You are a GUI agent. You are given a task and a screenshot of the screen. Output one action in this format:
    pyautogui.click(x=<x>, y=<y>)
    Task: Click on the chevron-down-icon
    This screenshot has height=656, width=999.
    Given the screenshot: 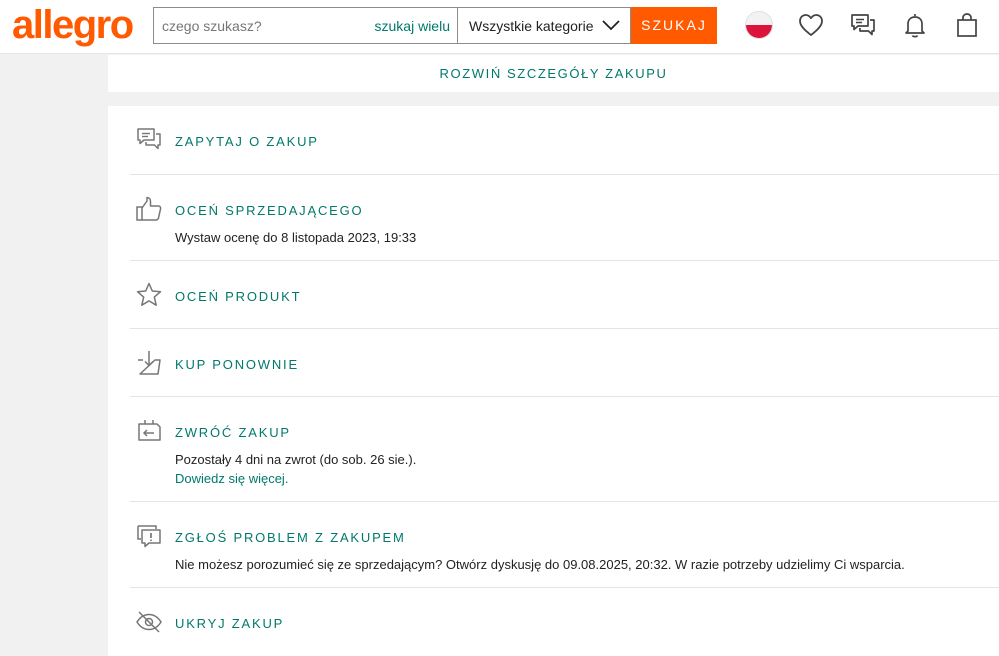 What is the action you would take?
    pyautogui.click(x=611, y=25)
    